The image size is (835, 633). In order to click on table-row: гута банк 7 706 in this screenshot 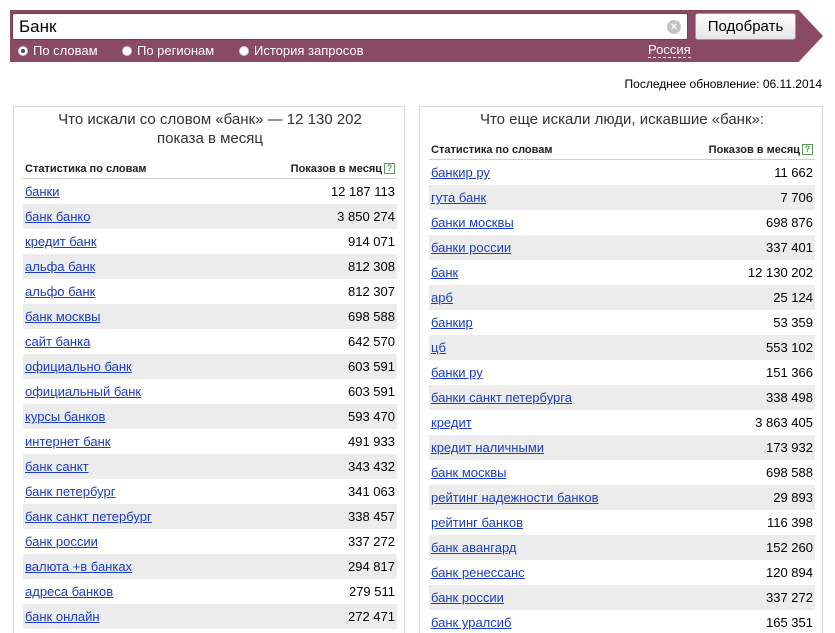, I will do `click(622, 197)`.